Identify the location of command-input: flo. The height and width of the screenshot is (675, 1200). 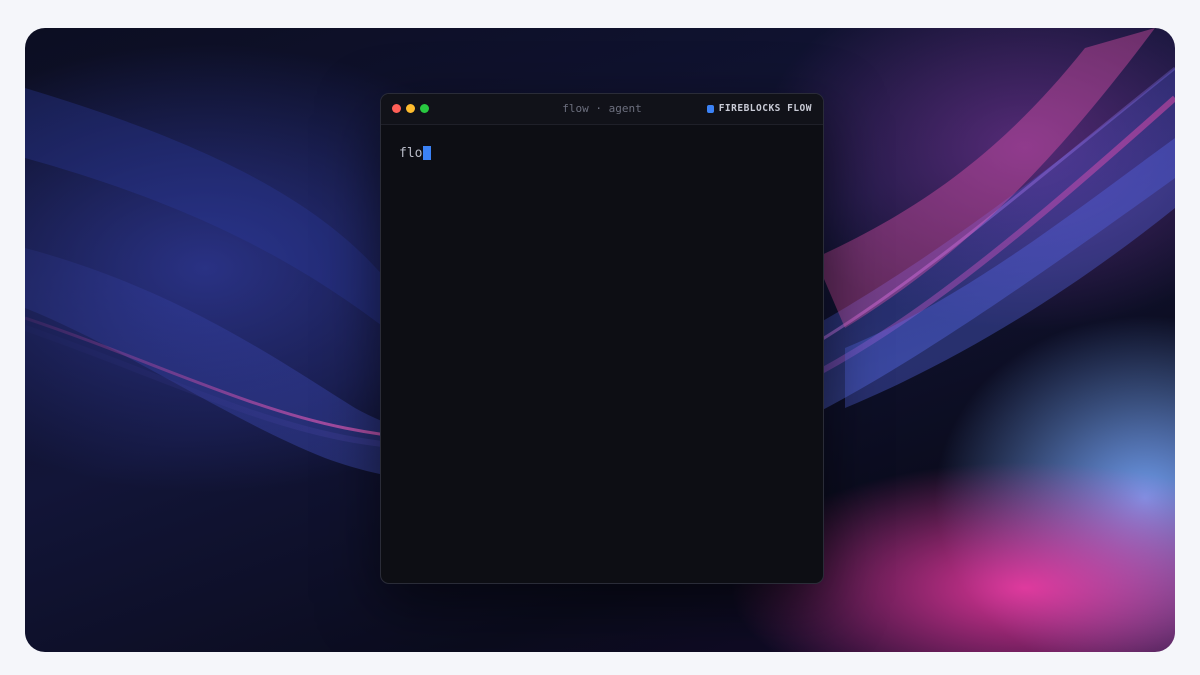
(410, 153).